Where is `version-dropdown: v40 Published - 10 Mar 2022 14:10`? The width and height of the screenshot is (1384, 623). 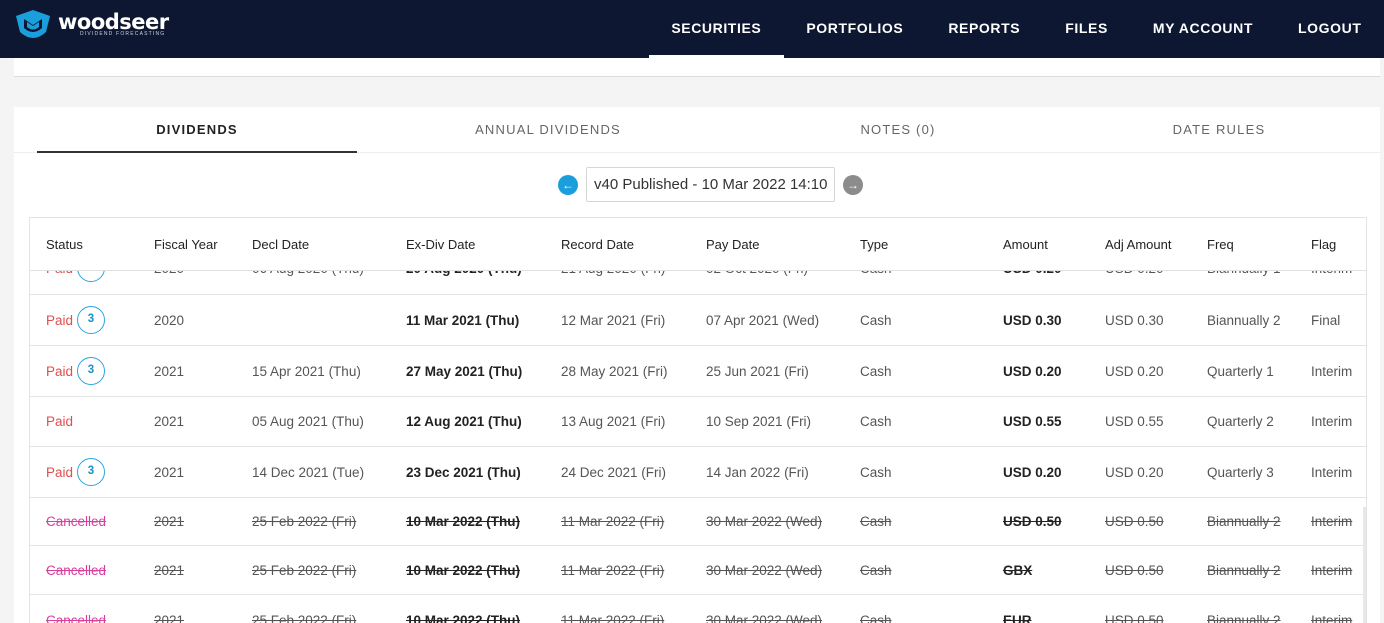
version-dropdown: v40 Published - 10 Mar 2022 14:10 is located at coordinates (710, 184).